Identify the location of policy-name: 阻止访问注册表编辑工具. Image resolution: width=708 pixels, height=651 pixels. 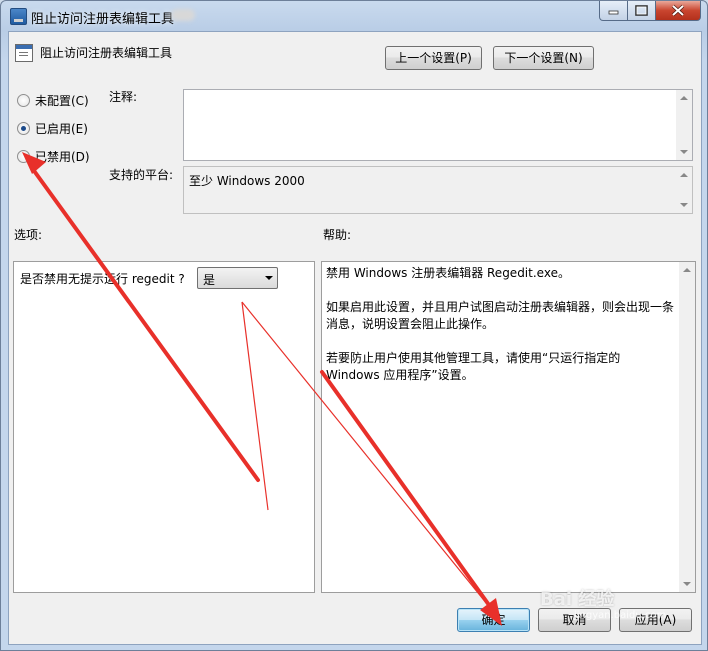
(106, 53).